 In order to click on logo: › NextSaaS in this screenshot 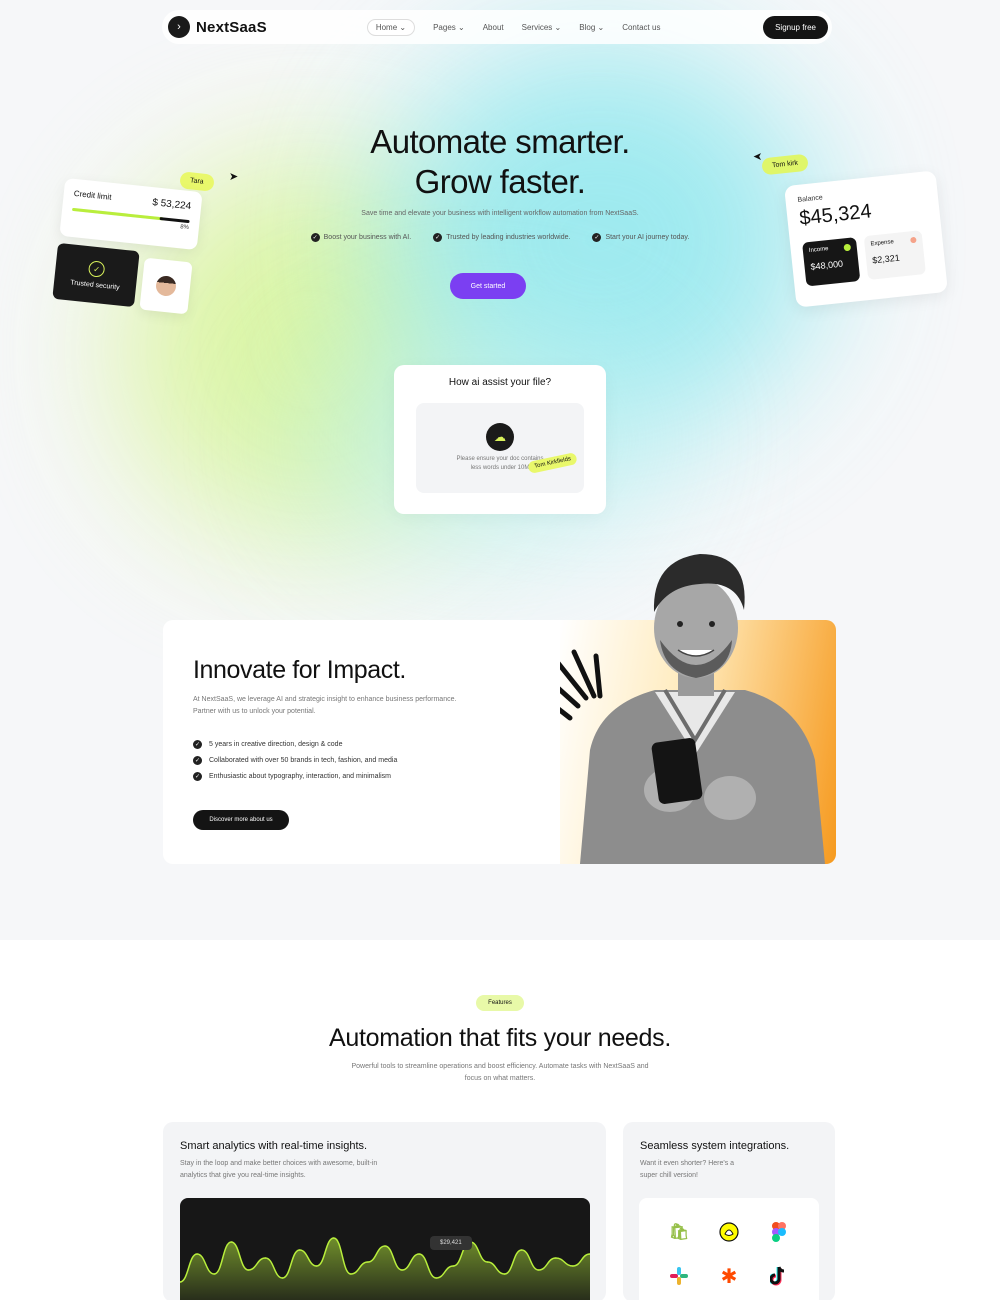, I will do `click(217, 27)`.